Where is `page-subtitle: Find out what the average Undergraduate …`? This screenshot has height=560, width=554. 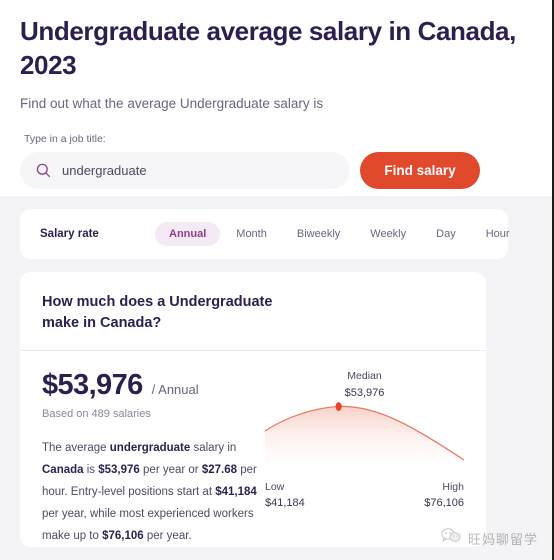 page-subtitle: Find out what the average Undergraduate … is located at coordinates (172, 103).